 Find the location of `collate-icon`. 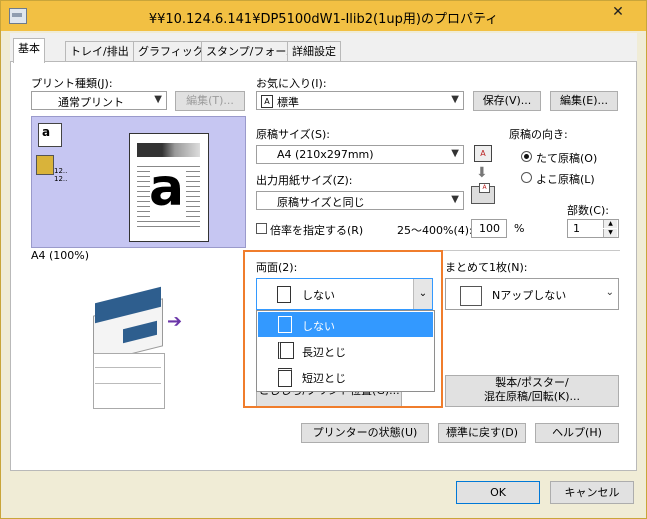

collate-icon is located at coordinates (45, 165).